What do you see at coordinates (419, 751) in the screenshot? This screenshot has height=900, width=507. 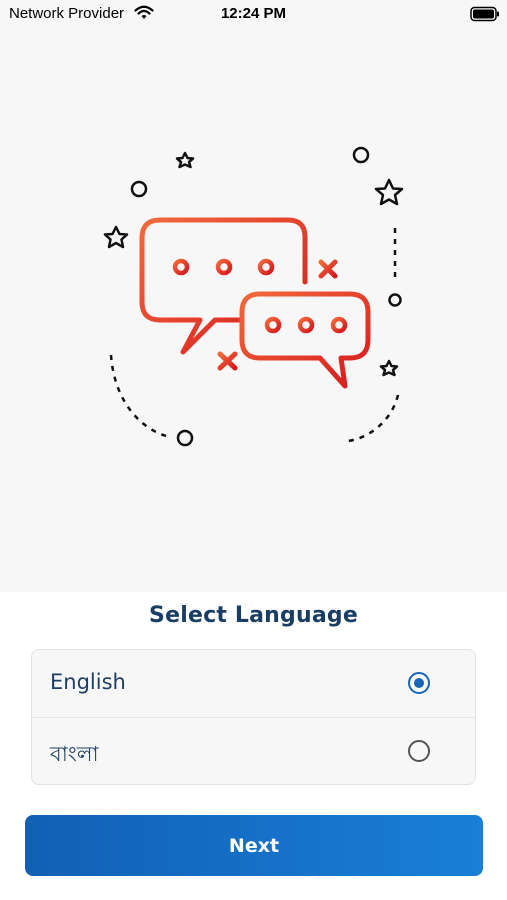 I see `radio-button` at bounding box center [419, 751].